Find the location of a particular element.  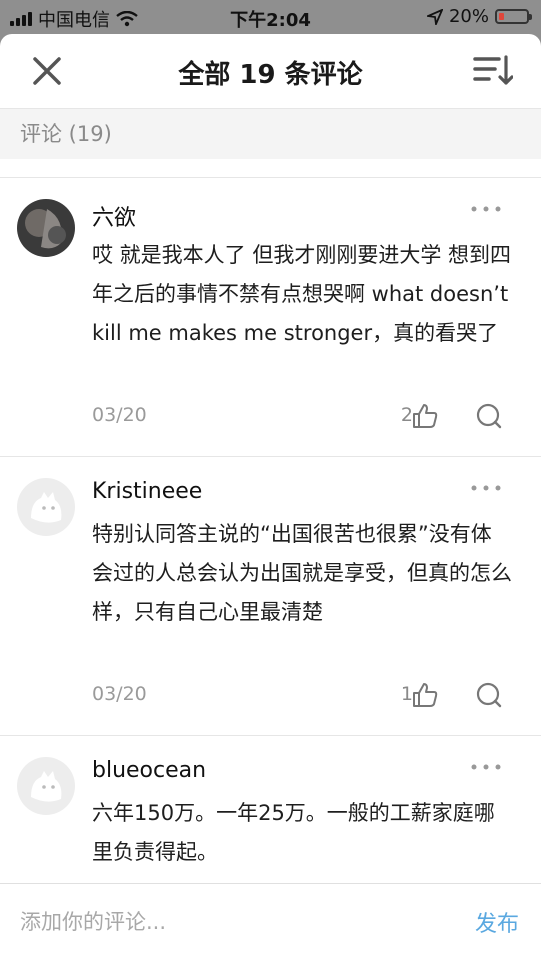

comment-text: 六年150万。一年25万。一般的工薪家庭哪里负责得起。 is located at coordinates (293, 832).